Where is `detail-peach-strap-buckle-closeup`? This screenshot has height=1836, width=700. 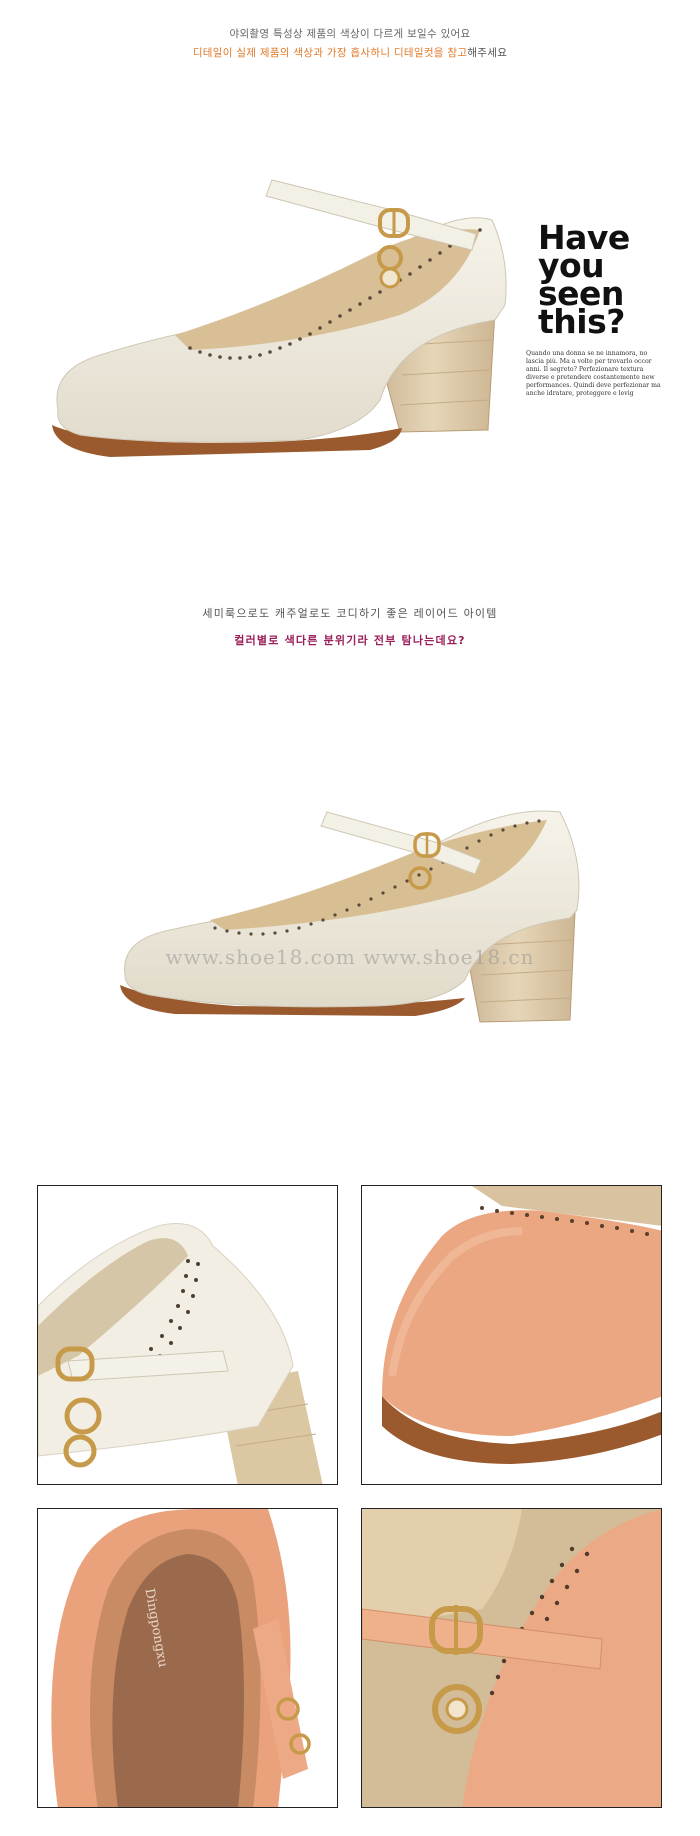
detail-peach-strap-buckle-closeup is located at coordinates (511, 1658).